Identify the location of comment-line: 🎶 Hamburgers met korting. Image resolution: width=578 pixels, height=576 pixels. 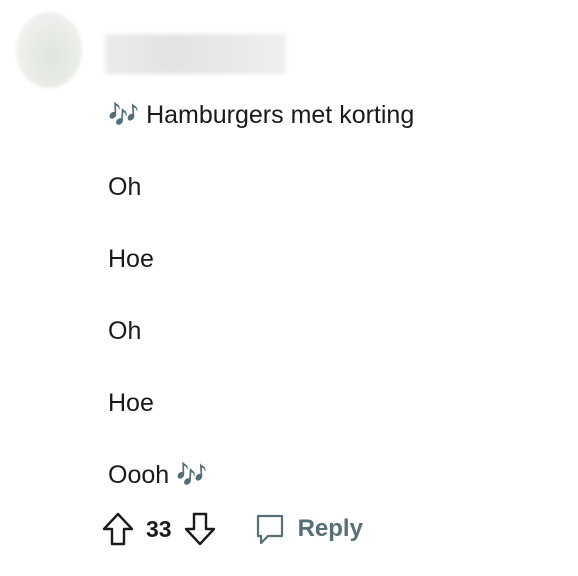
(261, 115).